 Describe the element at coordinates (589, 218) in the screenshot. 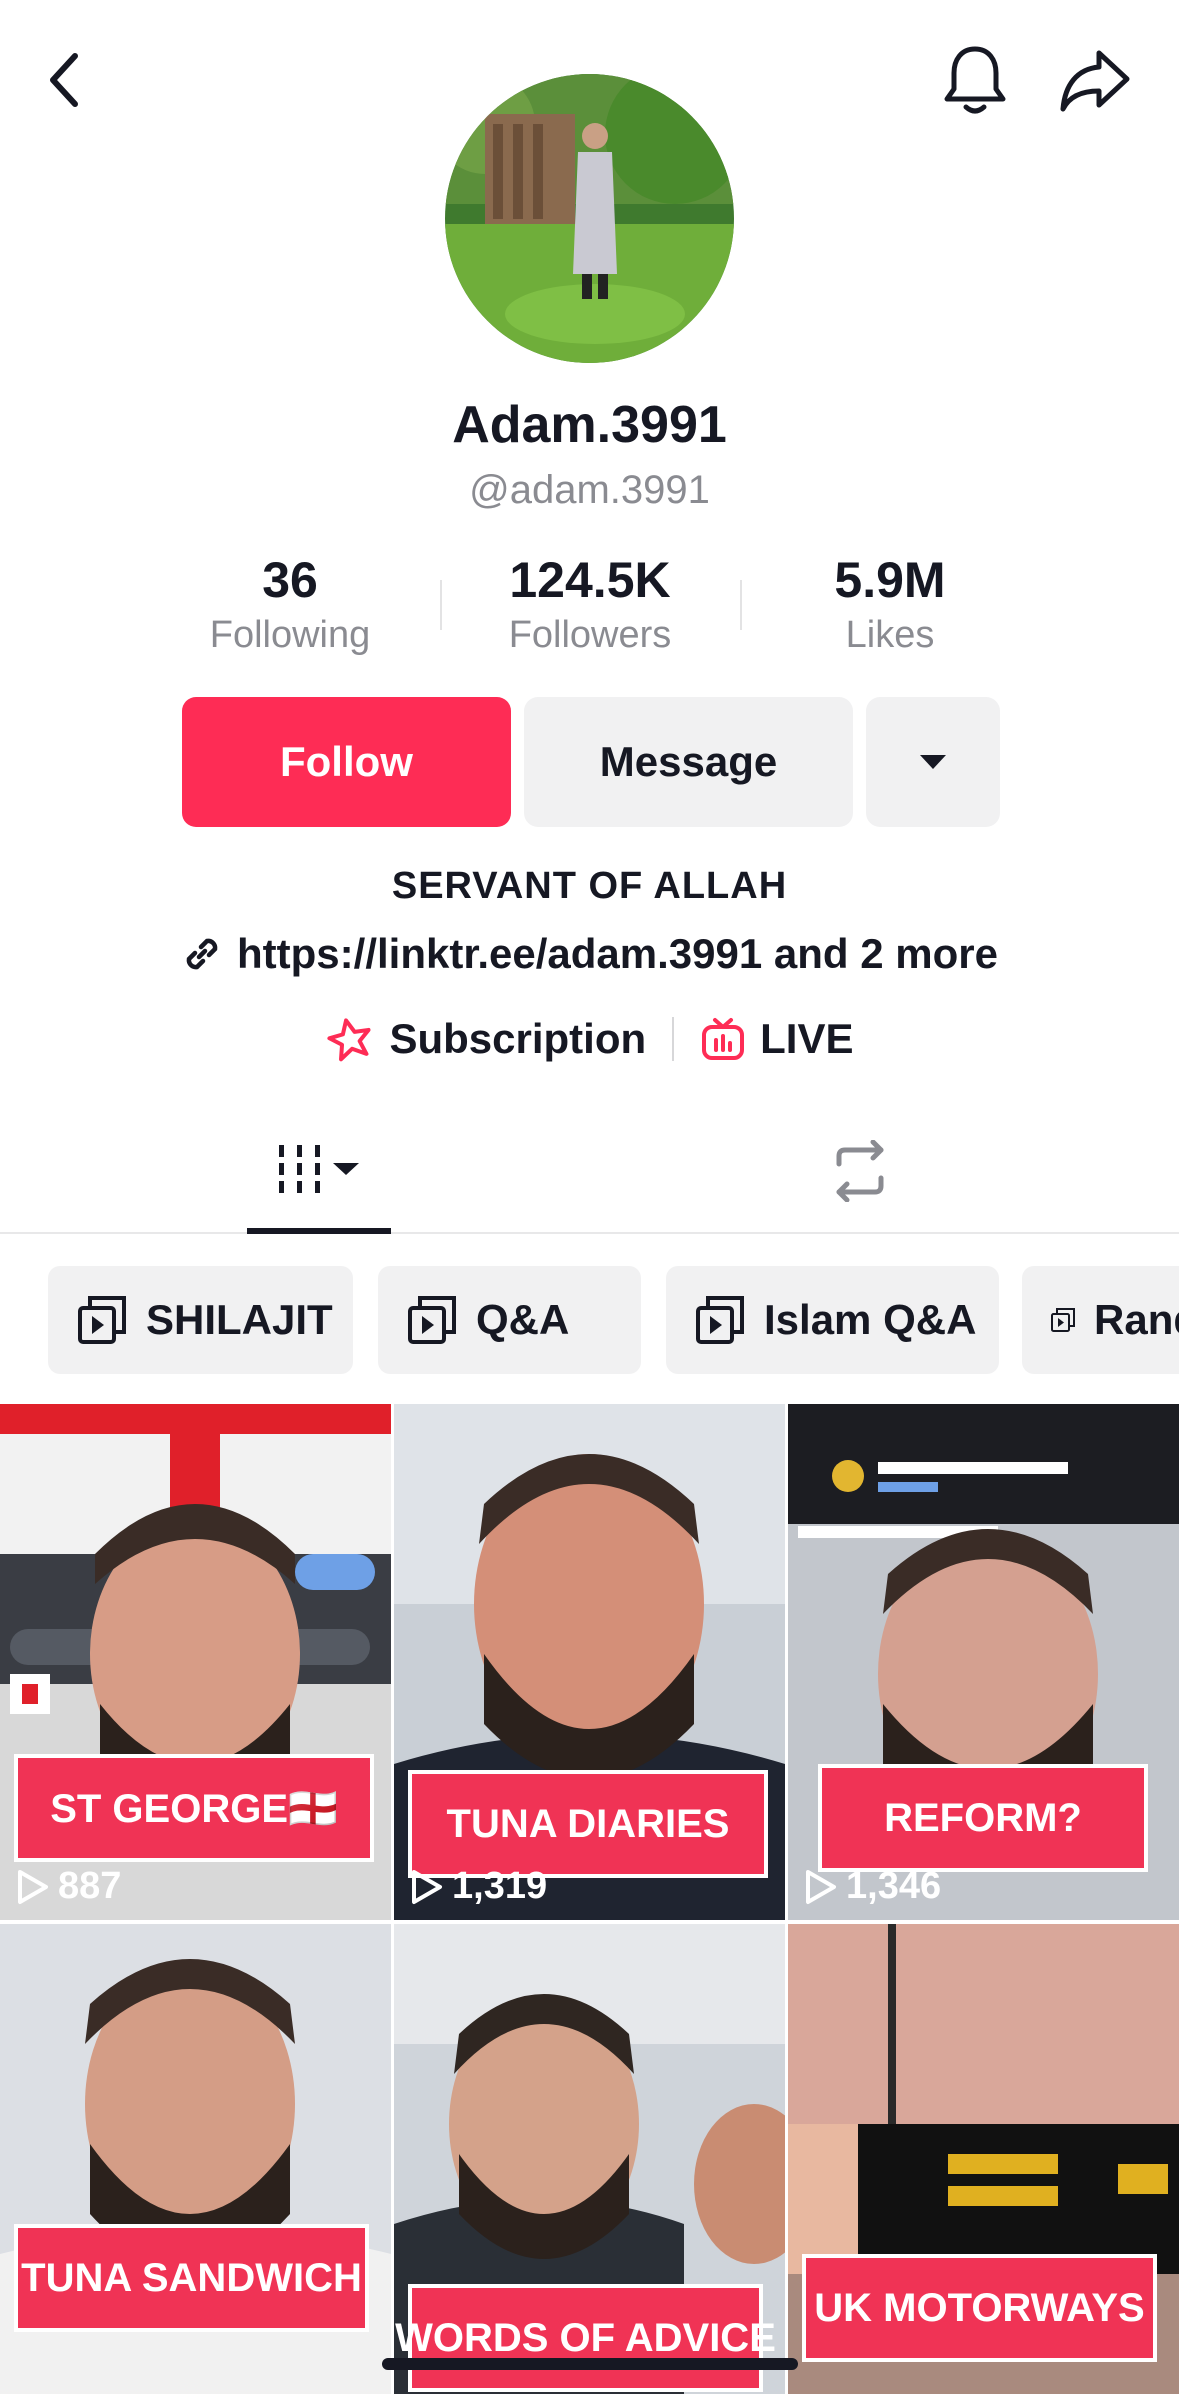

I see `avatar` at that location.